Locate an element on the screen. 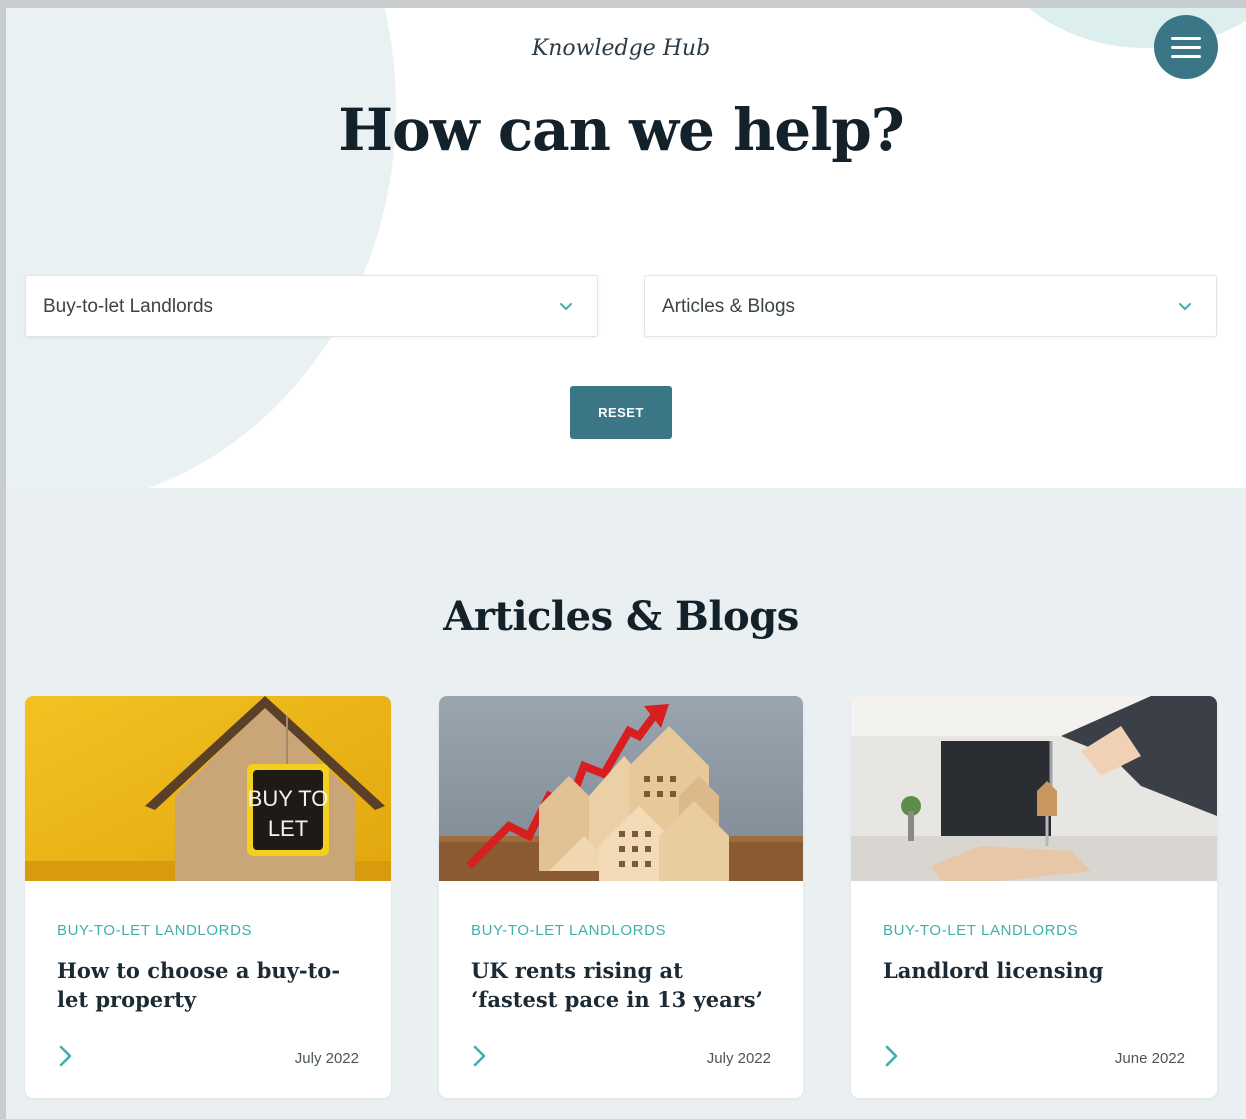 The height and width of the screenshot is (1119, 1246). hamburger-icon is located at coordinates (1186, 38).